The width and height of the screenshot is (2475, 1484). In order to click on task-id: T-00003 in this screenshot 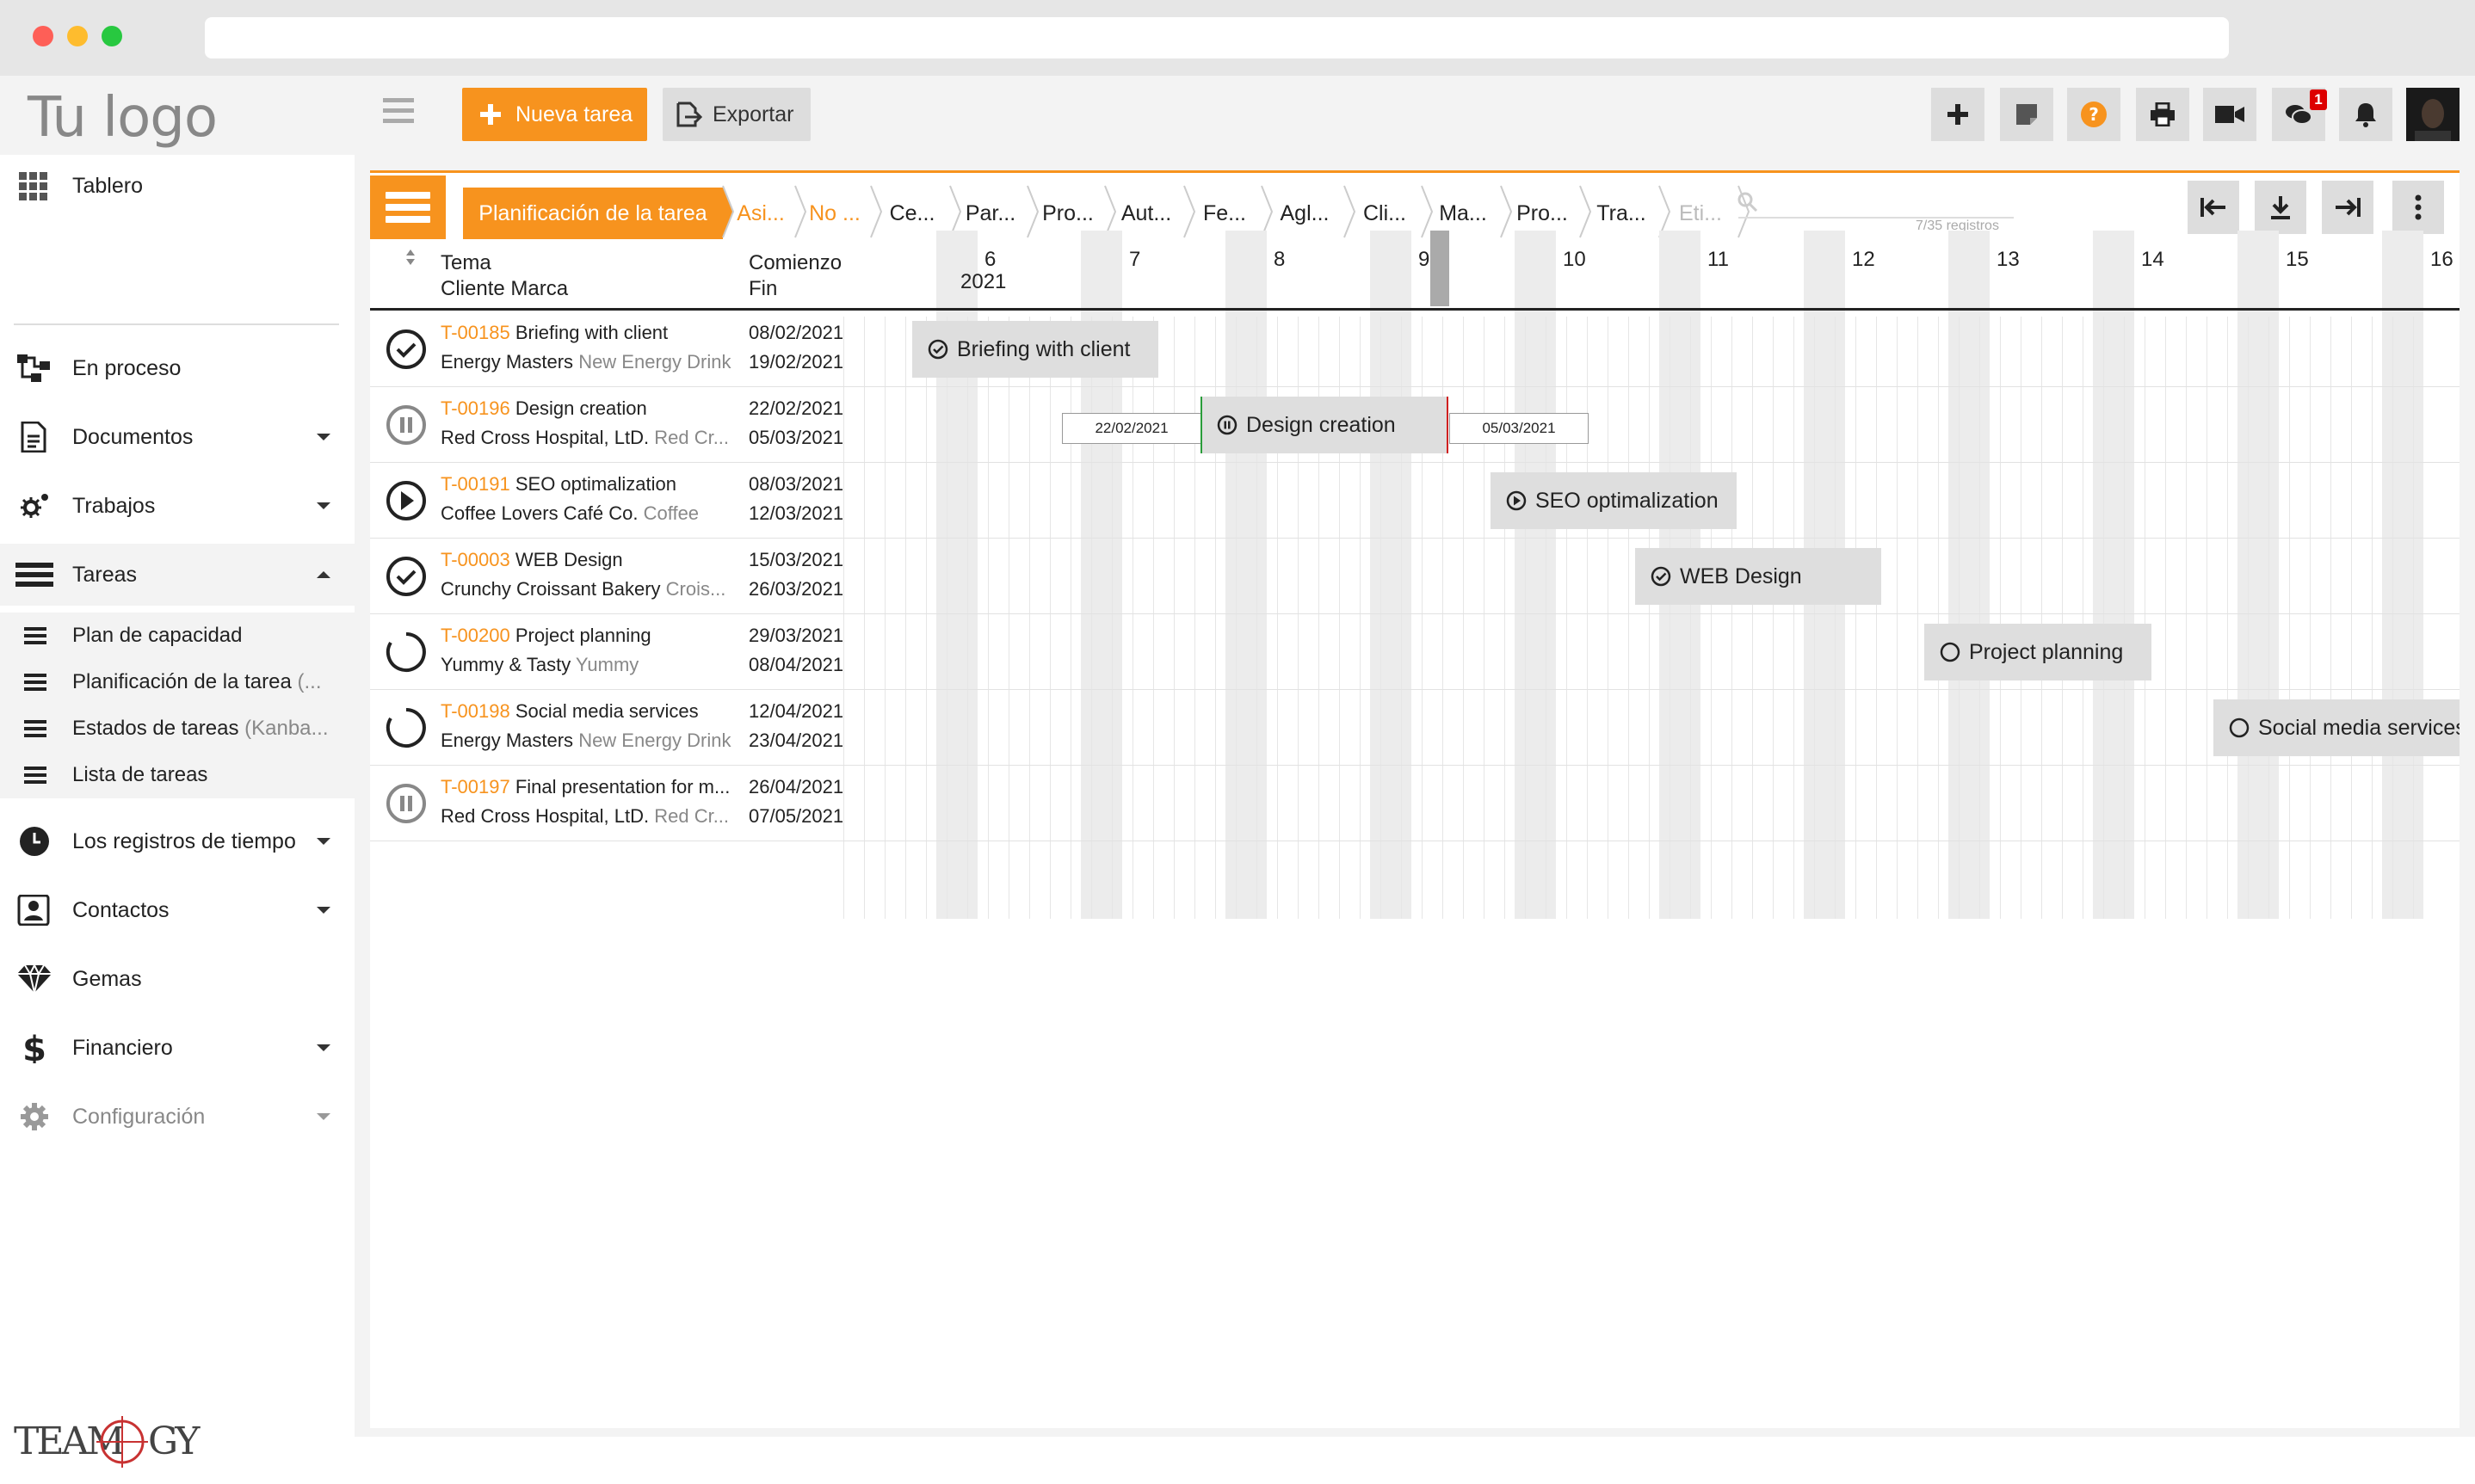, I will do `click(475, 559)`.